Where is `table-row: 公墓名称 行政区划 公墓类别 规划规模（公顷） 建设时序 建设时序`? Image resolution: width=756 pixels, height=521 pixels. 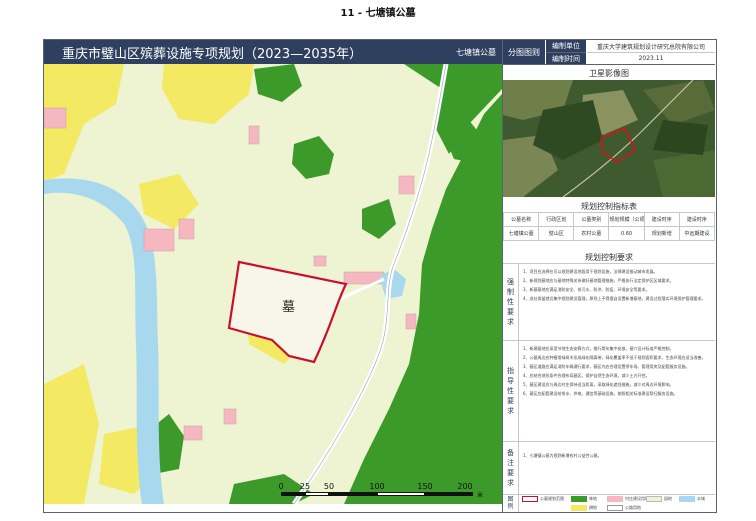
table-row: 公墓名称 行政区划 公墓类别 规划规模（公顷） 建设时序 建设时序 is located at coordinates (609, 219).